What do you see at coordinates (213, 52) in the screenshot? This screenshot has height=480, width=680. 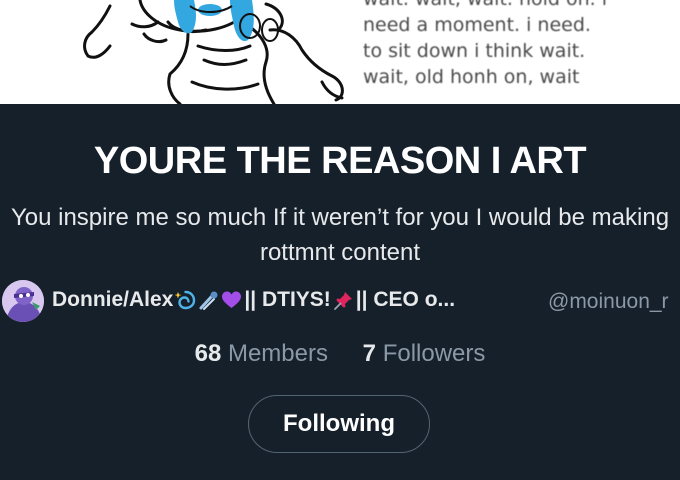 I see `banner-sketch-illustration` at bounding box center [213, 52].